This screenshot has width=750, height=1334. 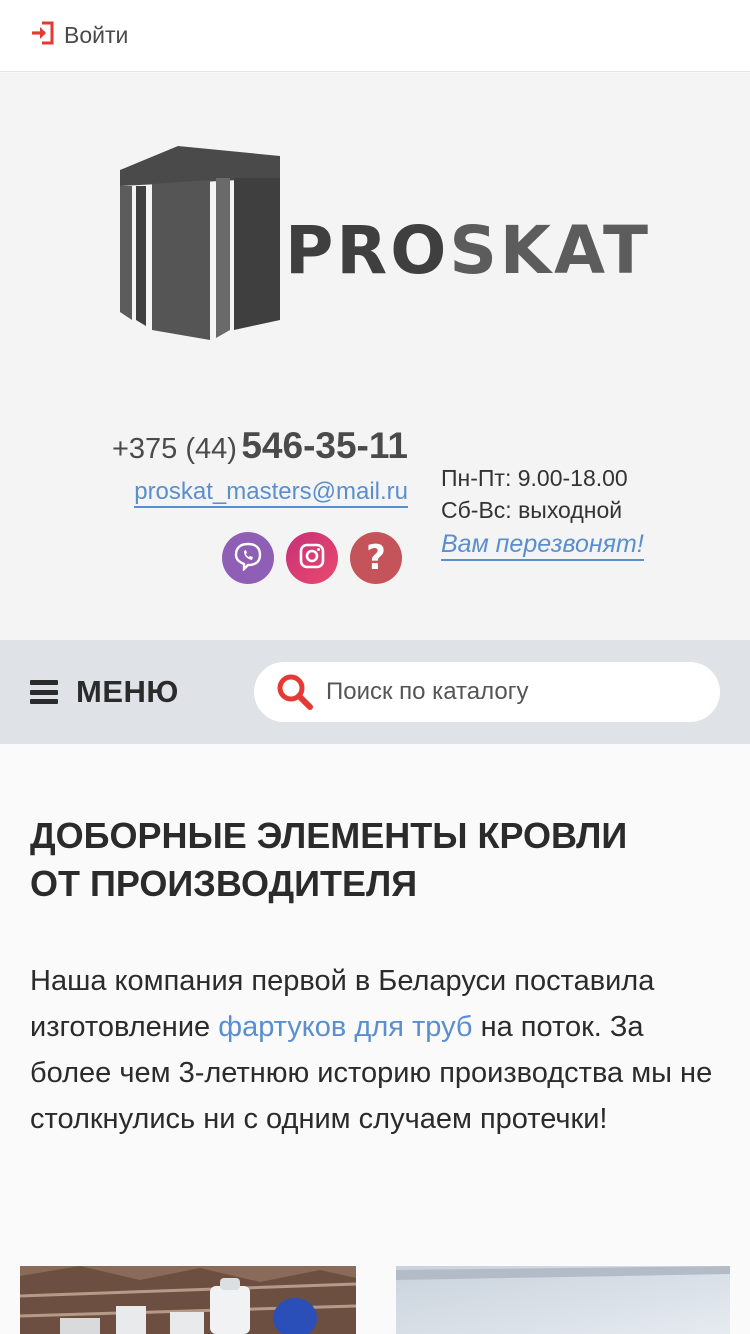 I want to click on login-link: Войти, so click(x=79, y=35).